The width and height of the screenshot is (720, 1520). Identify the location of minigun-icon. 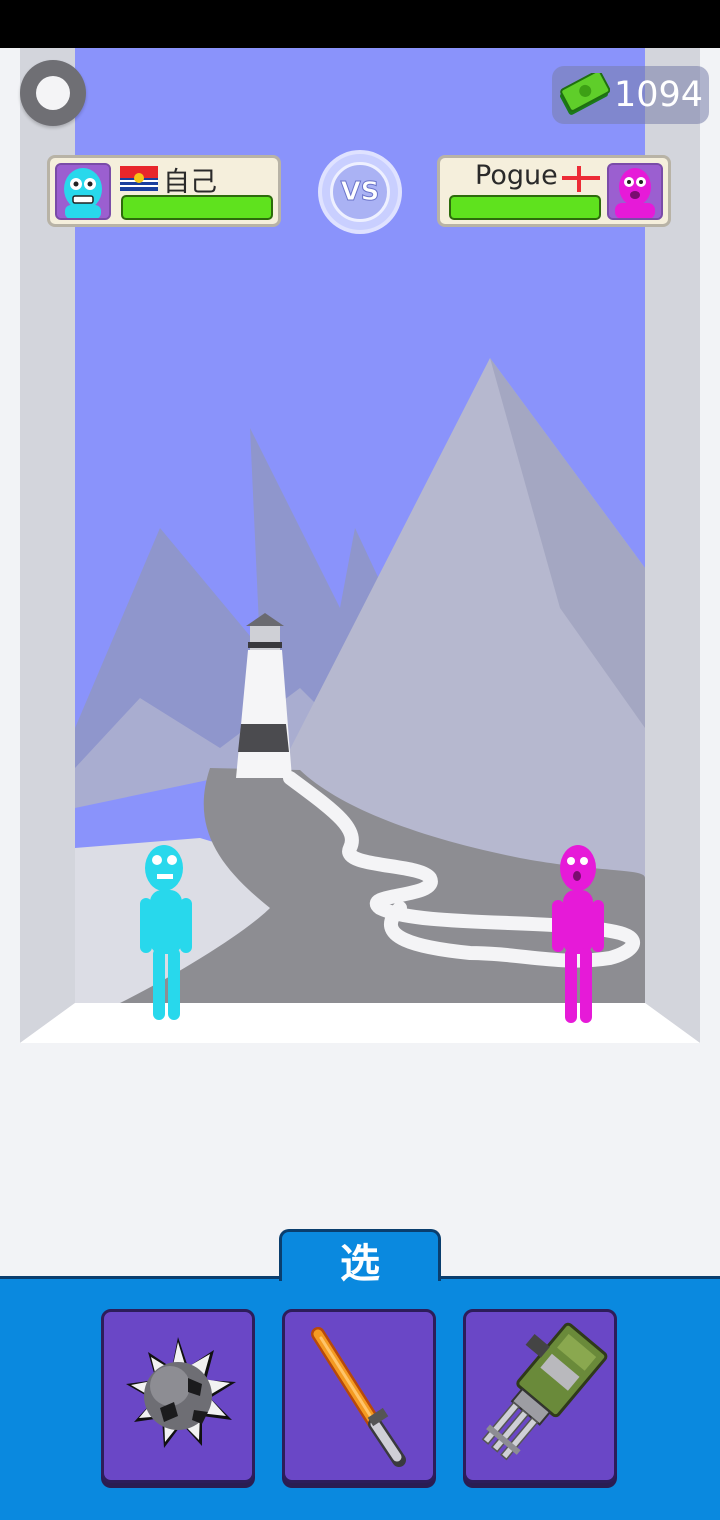
(544, 1391).